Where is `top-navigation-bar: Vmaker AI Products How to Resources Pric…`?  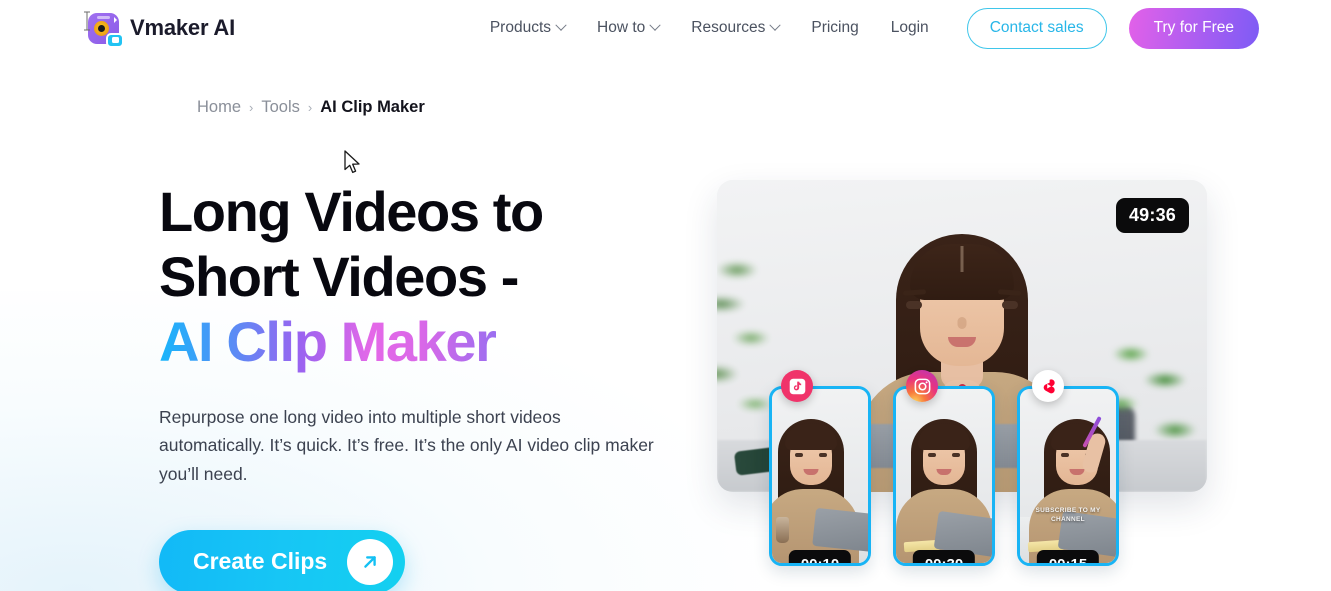
top-navigation-bar: Vmaker AI Products How to Resources Pric… is located at coordinates (665, 28).